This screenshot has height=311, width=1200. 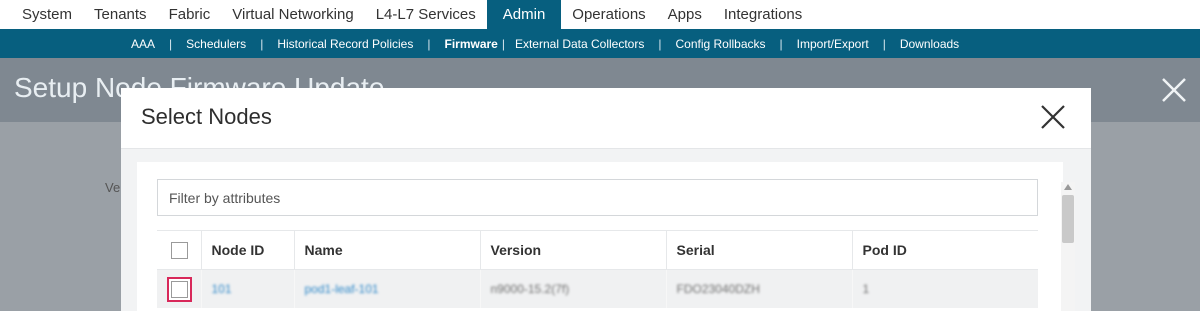 What do you see at coordinates (944, 250) in the screenshot?
I see `column-header-pod-id: Pod ID` at bounding box center [944, 250].